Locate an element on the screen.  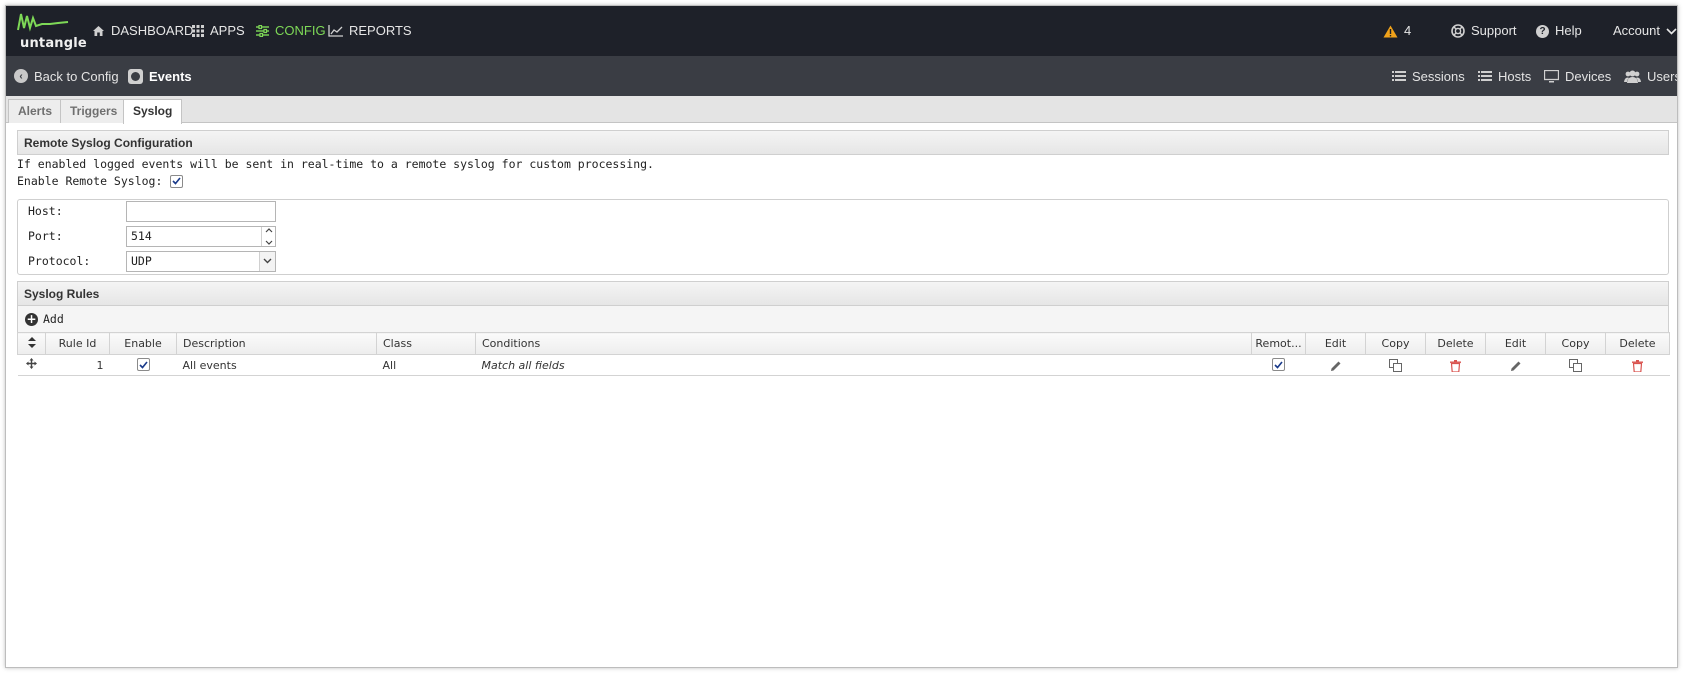
host-label: Host: is located at coordinates (45, 211).